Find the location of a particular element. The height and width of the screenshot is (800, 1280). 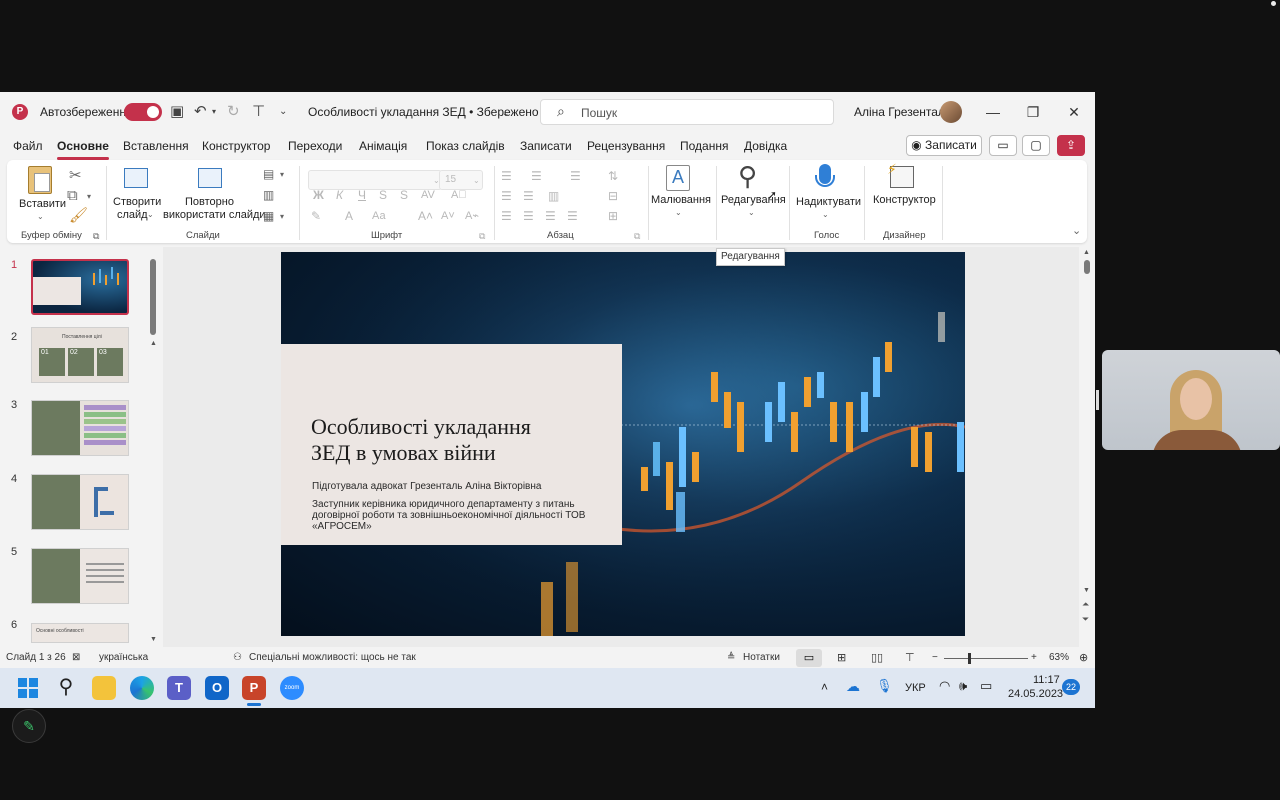

tab-home: Основне is located at coordinates (83, 149).